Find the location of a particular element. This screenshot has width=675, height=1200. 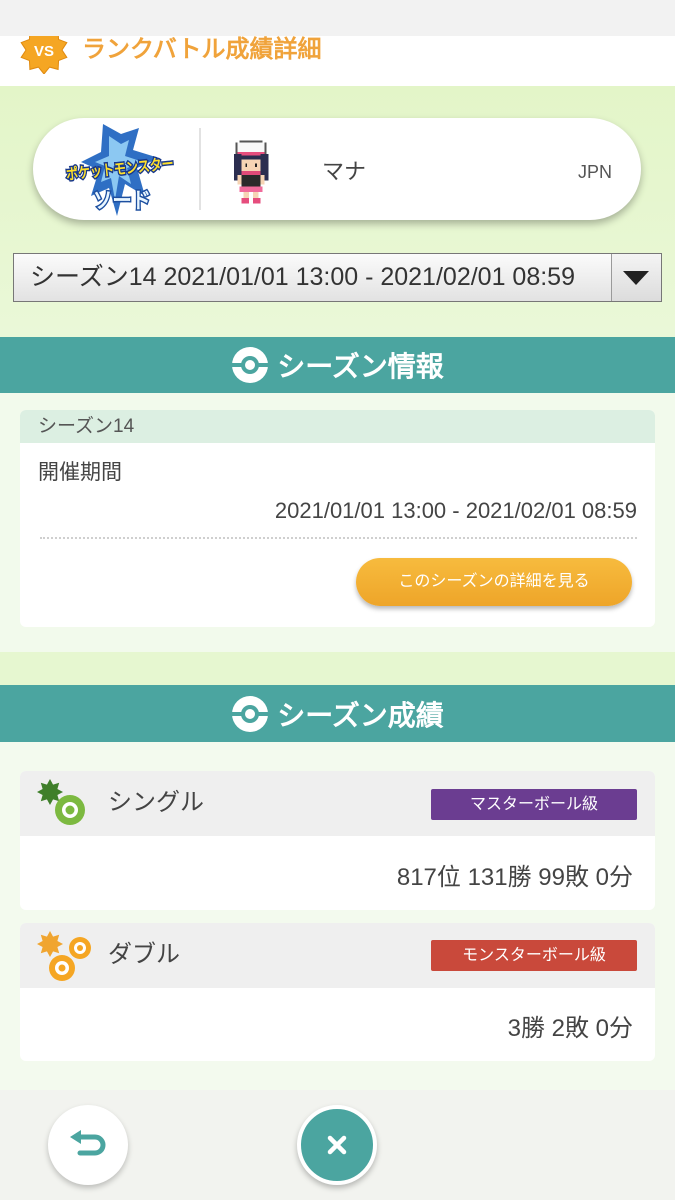

bottom-nav is located at coordinates (337, 1145).